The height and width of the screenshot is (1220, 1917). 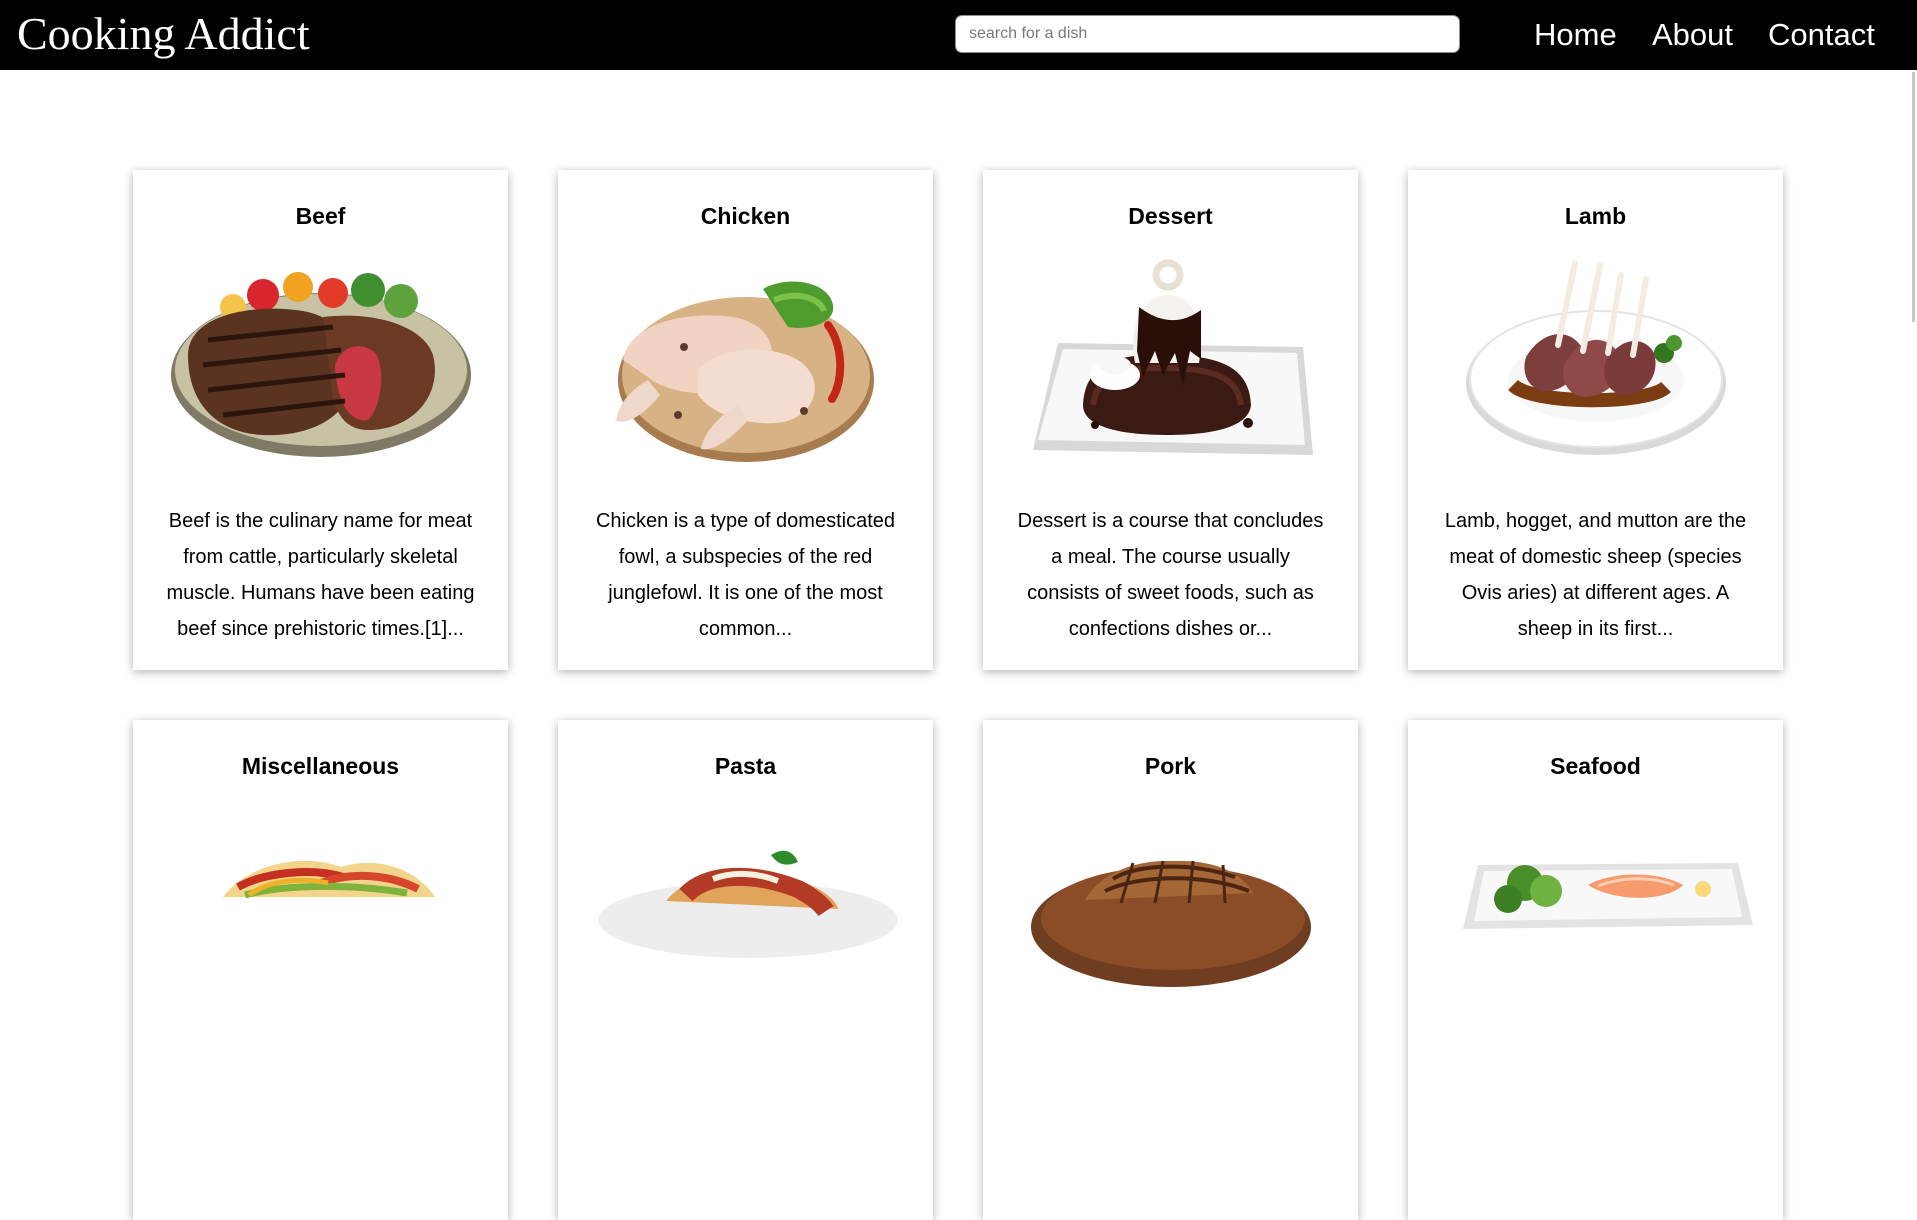 I want to click on card-title: Dessert, so click(x=1170, y=216).